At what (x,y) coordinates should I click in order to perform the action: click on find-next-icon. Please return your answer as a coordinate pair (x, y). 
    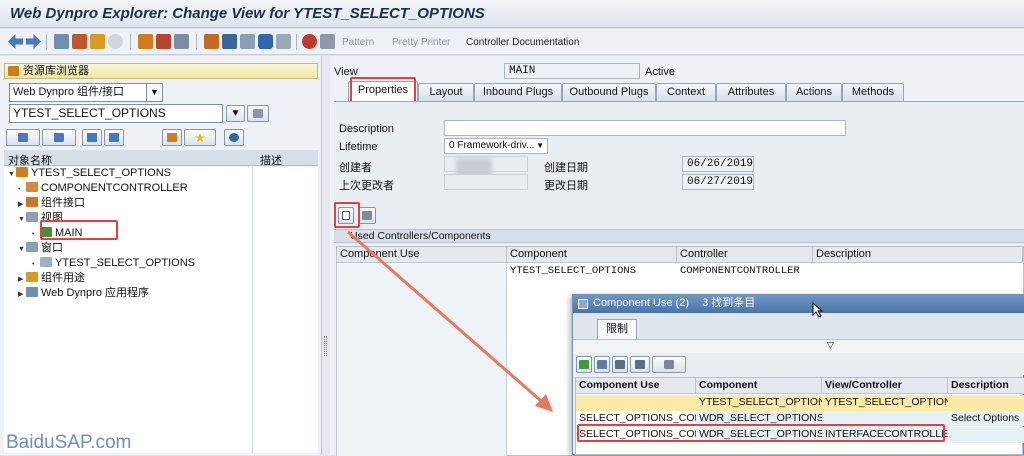
    Looking at the image, I should click on (640, 364).